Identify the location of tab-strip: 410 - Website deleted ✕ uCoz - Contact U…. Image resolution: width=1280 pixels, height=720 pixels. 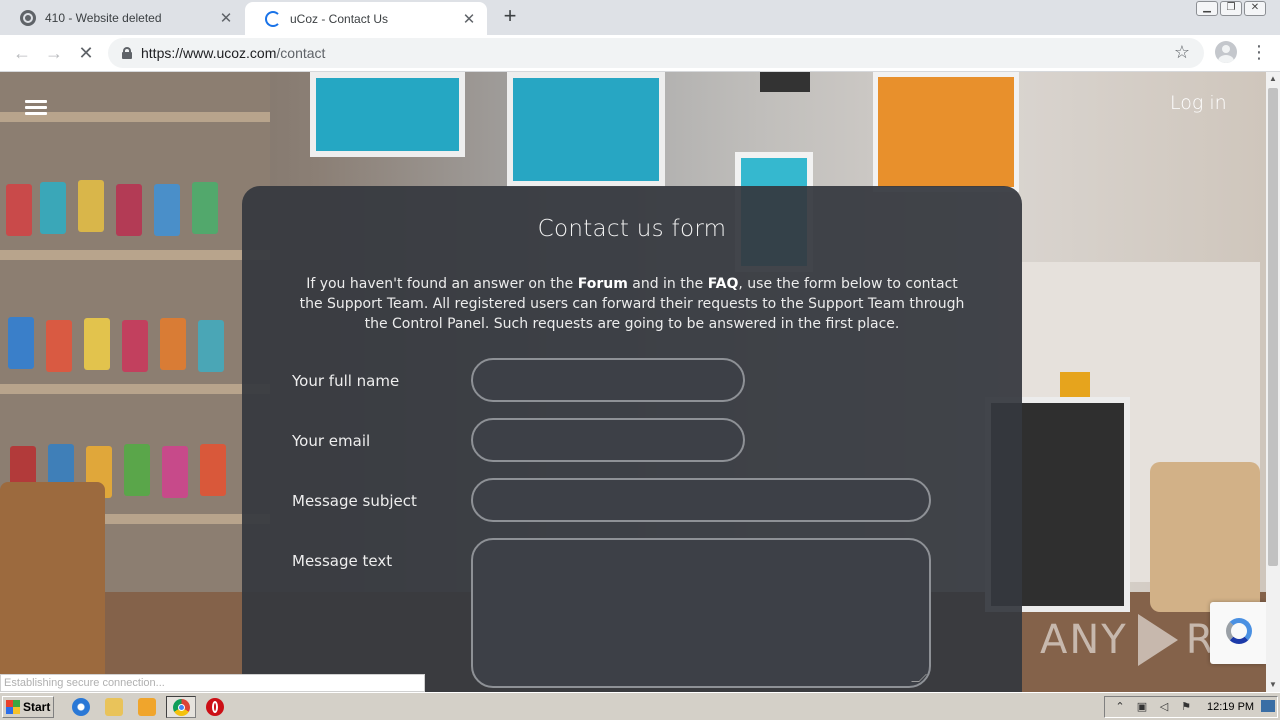
(640, 18).